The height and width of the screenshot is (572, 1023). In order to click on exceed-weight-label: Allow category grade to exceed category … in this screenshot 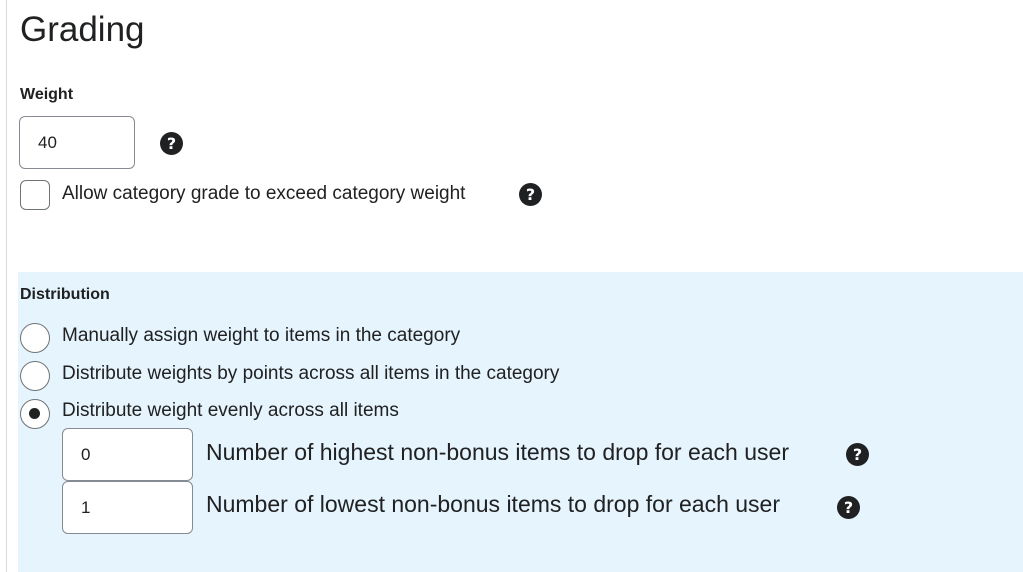, I will do `click(264, 193)`.